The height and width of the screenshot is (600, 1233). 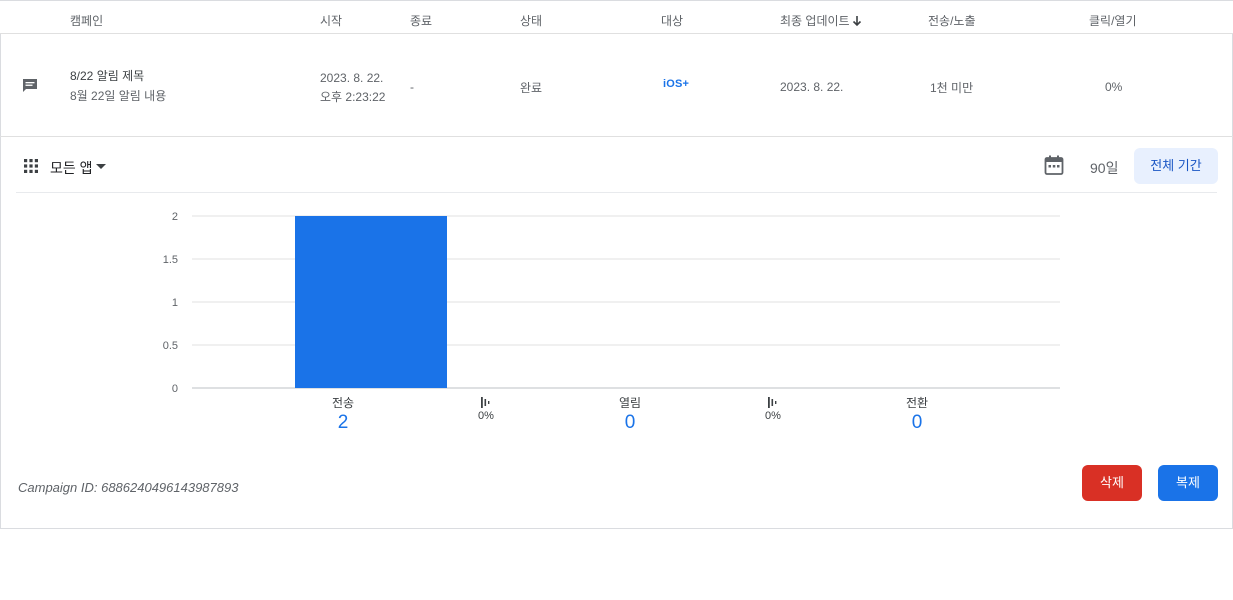 What do you see at coordinates (1113, 20) in the screenshot?
I see `header-click: 클릭/열기` at bounding box center [1113, 20].